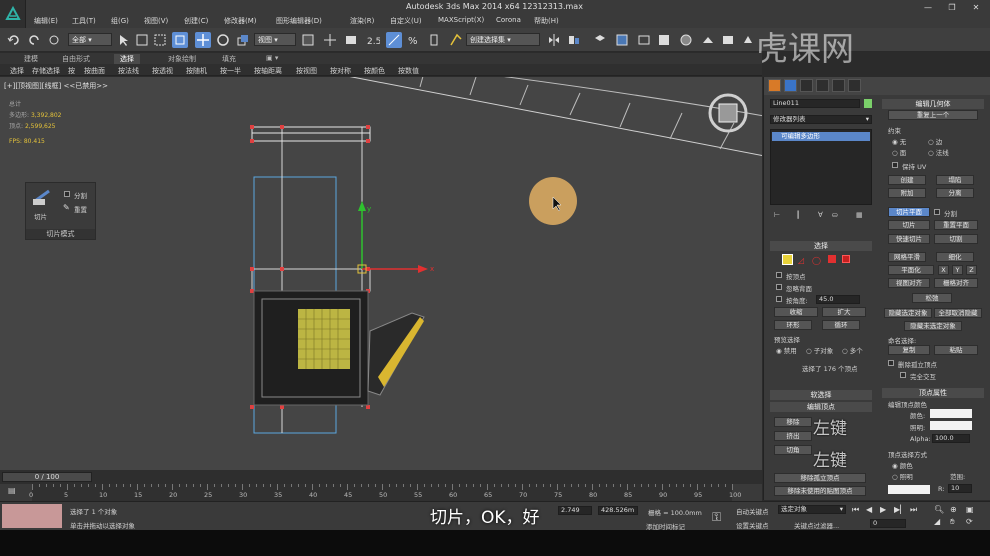 This screenshot has height=556, width=990. Describe the element at coordinates (686, 40) in the screenshot. I see `material-editor-icon` at that location.